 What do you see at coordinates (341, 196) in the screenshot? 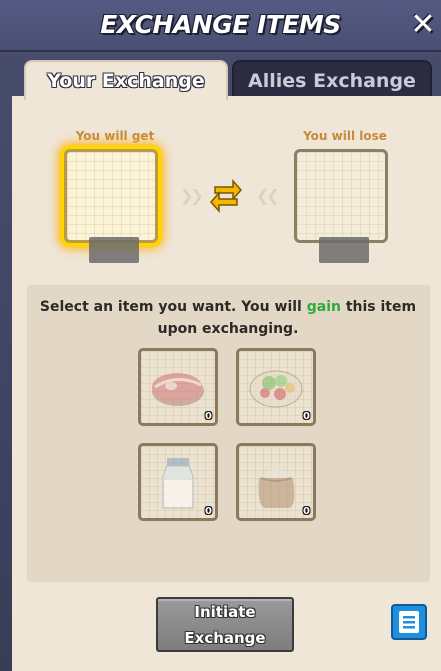
I see `lose-slot` at bounding box center [341, 196].